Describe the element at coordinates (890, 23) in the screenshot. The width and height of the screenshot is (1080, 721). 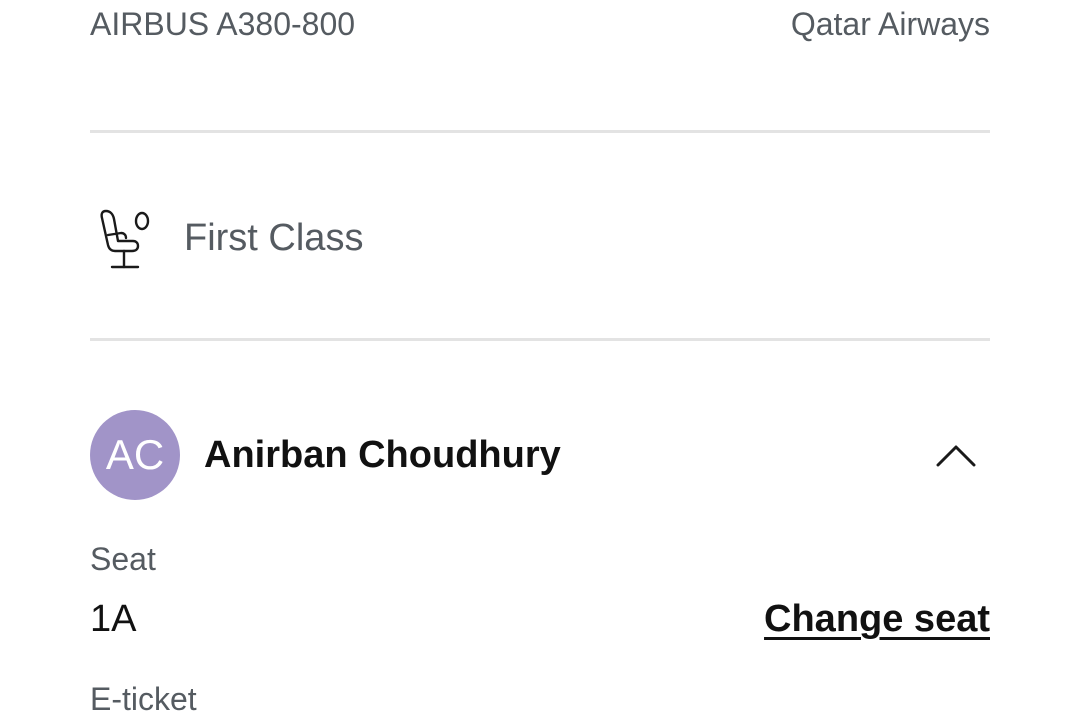
I see `airline-name: Qatar Airways` at that location.